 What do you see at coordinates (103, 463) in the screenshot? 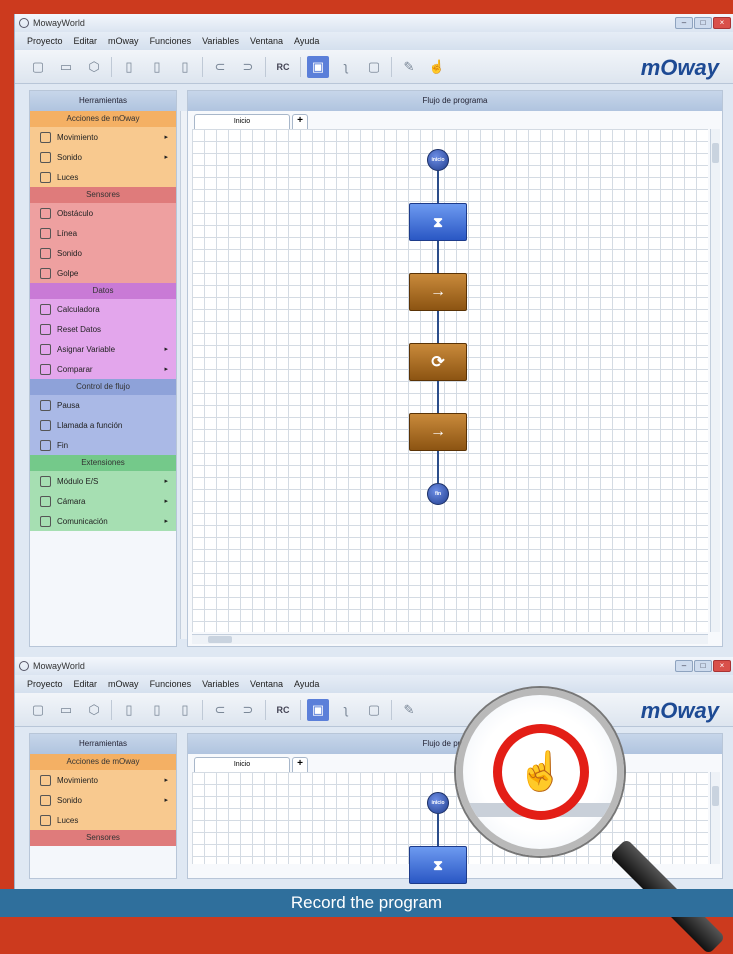
I see `category-header: Extensiones` at bounding box center [103, 463].